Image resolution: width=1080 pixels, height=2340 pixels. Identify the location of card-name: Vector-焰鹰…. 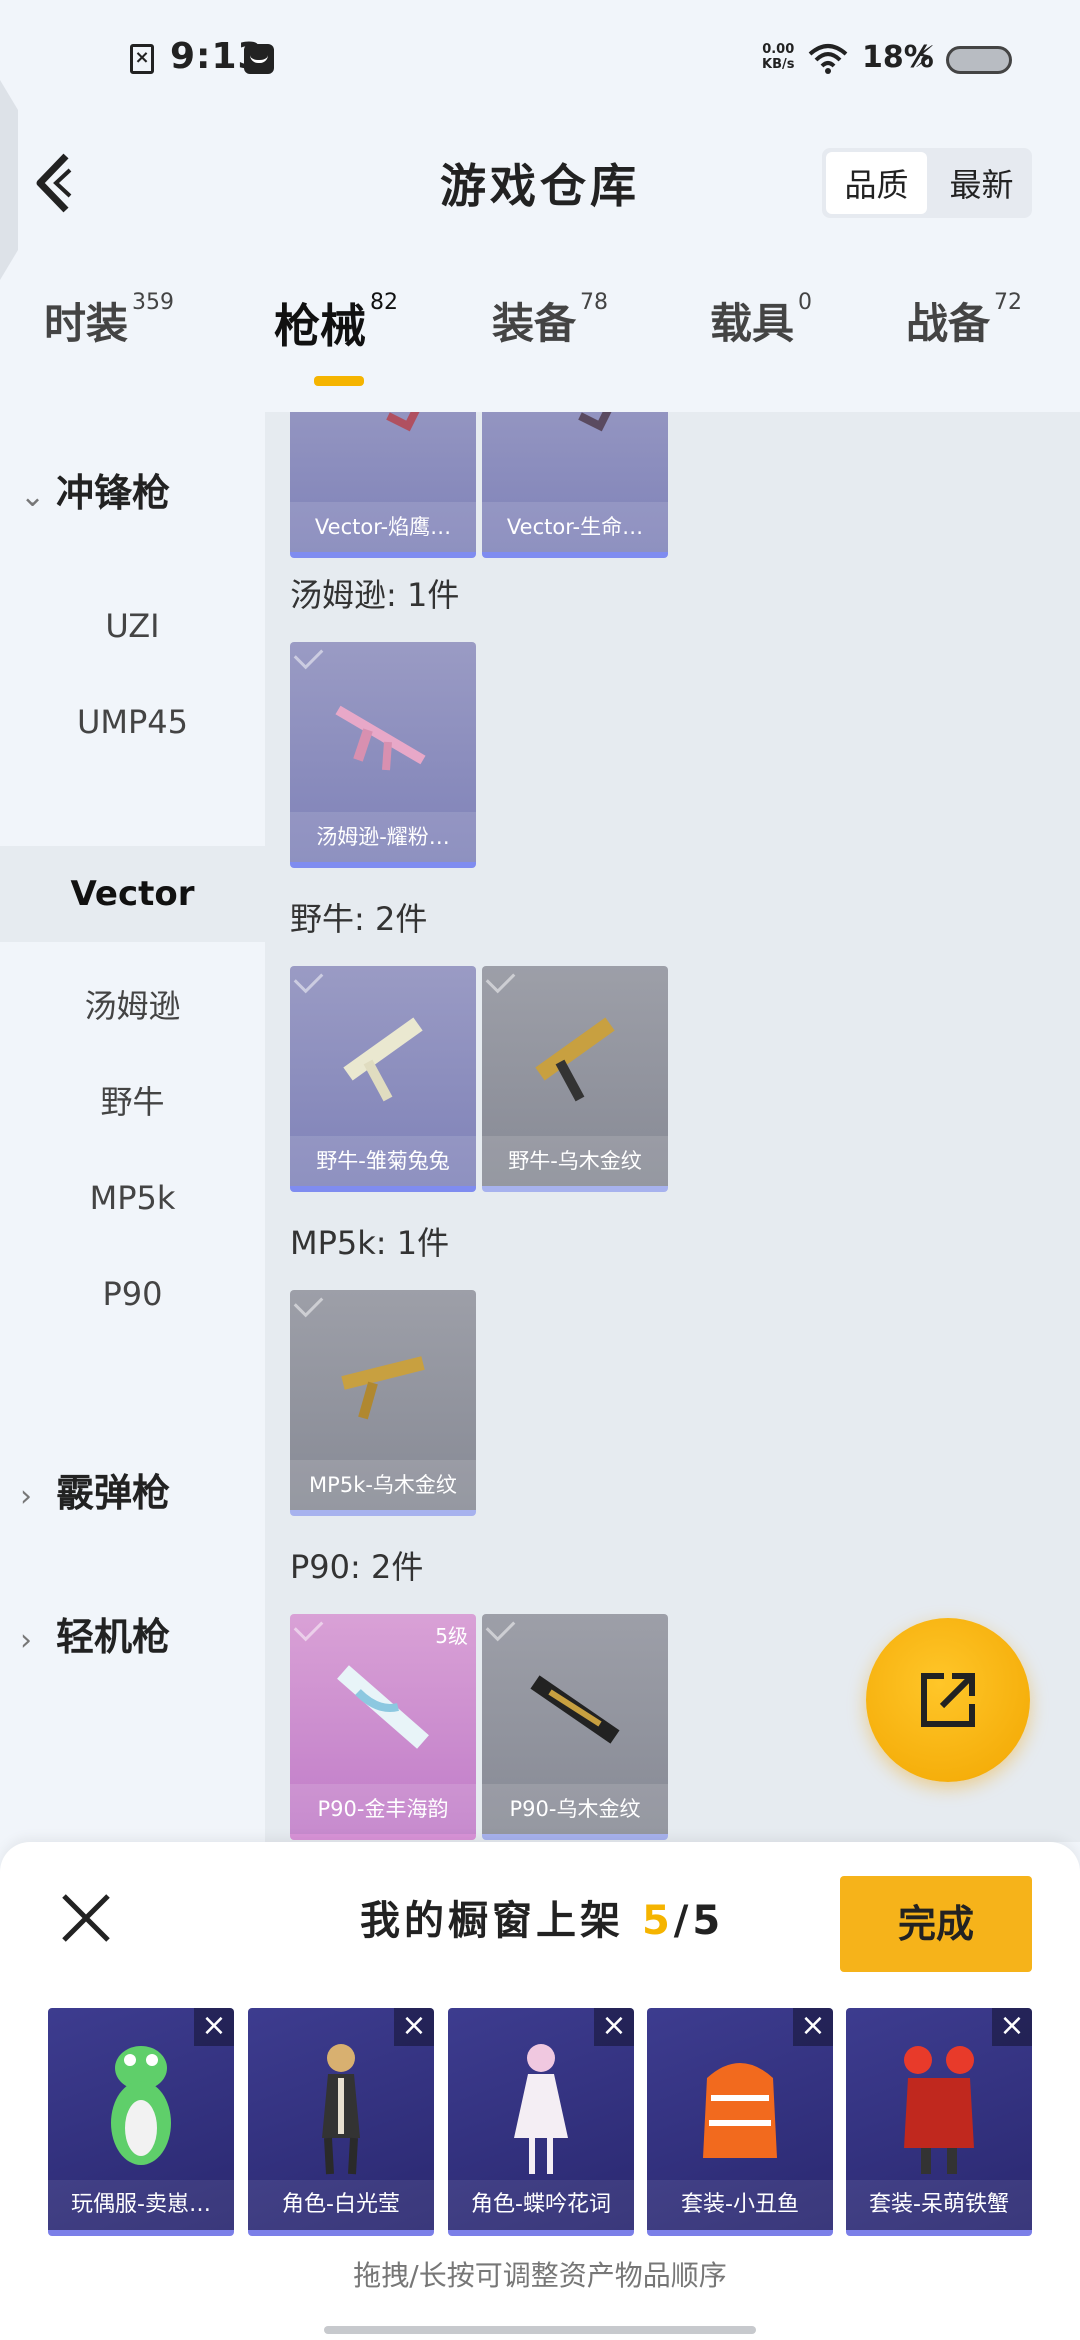
(383, 527).